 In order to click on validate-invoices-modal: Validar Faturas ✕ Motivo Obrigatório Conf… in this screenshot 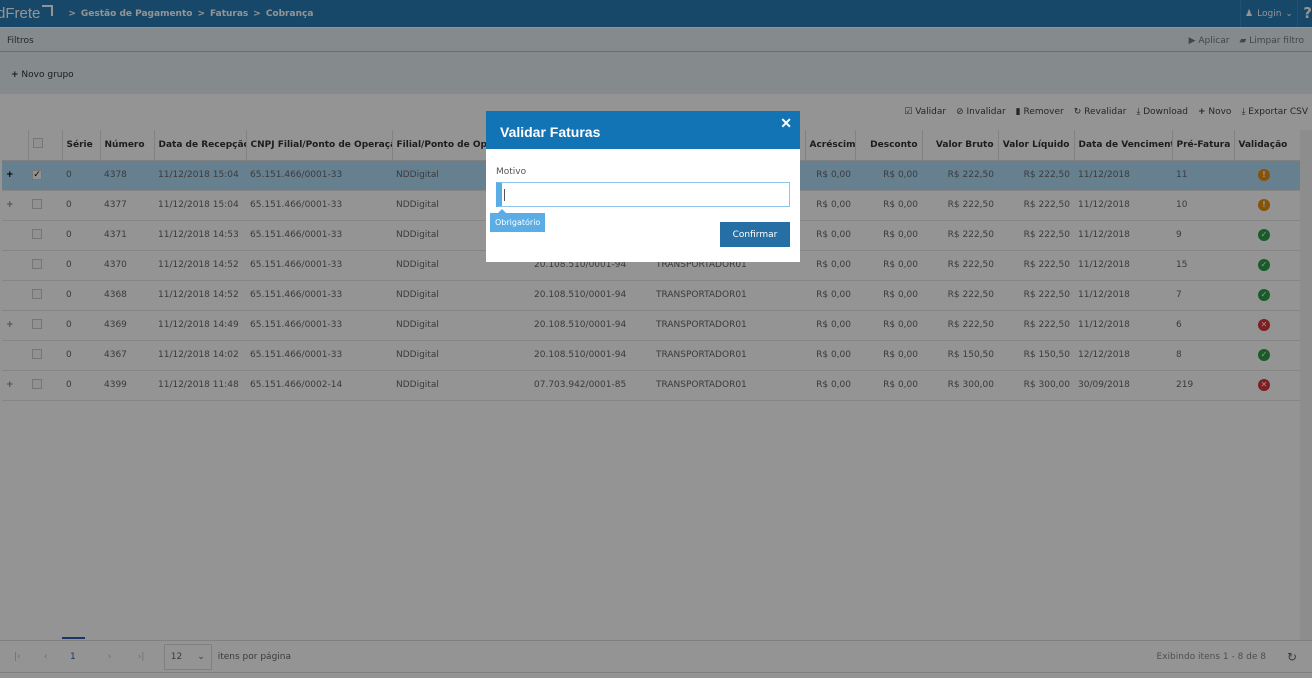, I will do `click(643, 186)`.